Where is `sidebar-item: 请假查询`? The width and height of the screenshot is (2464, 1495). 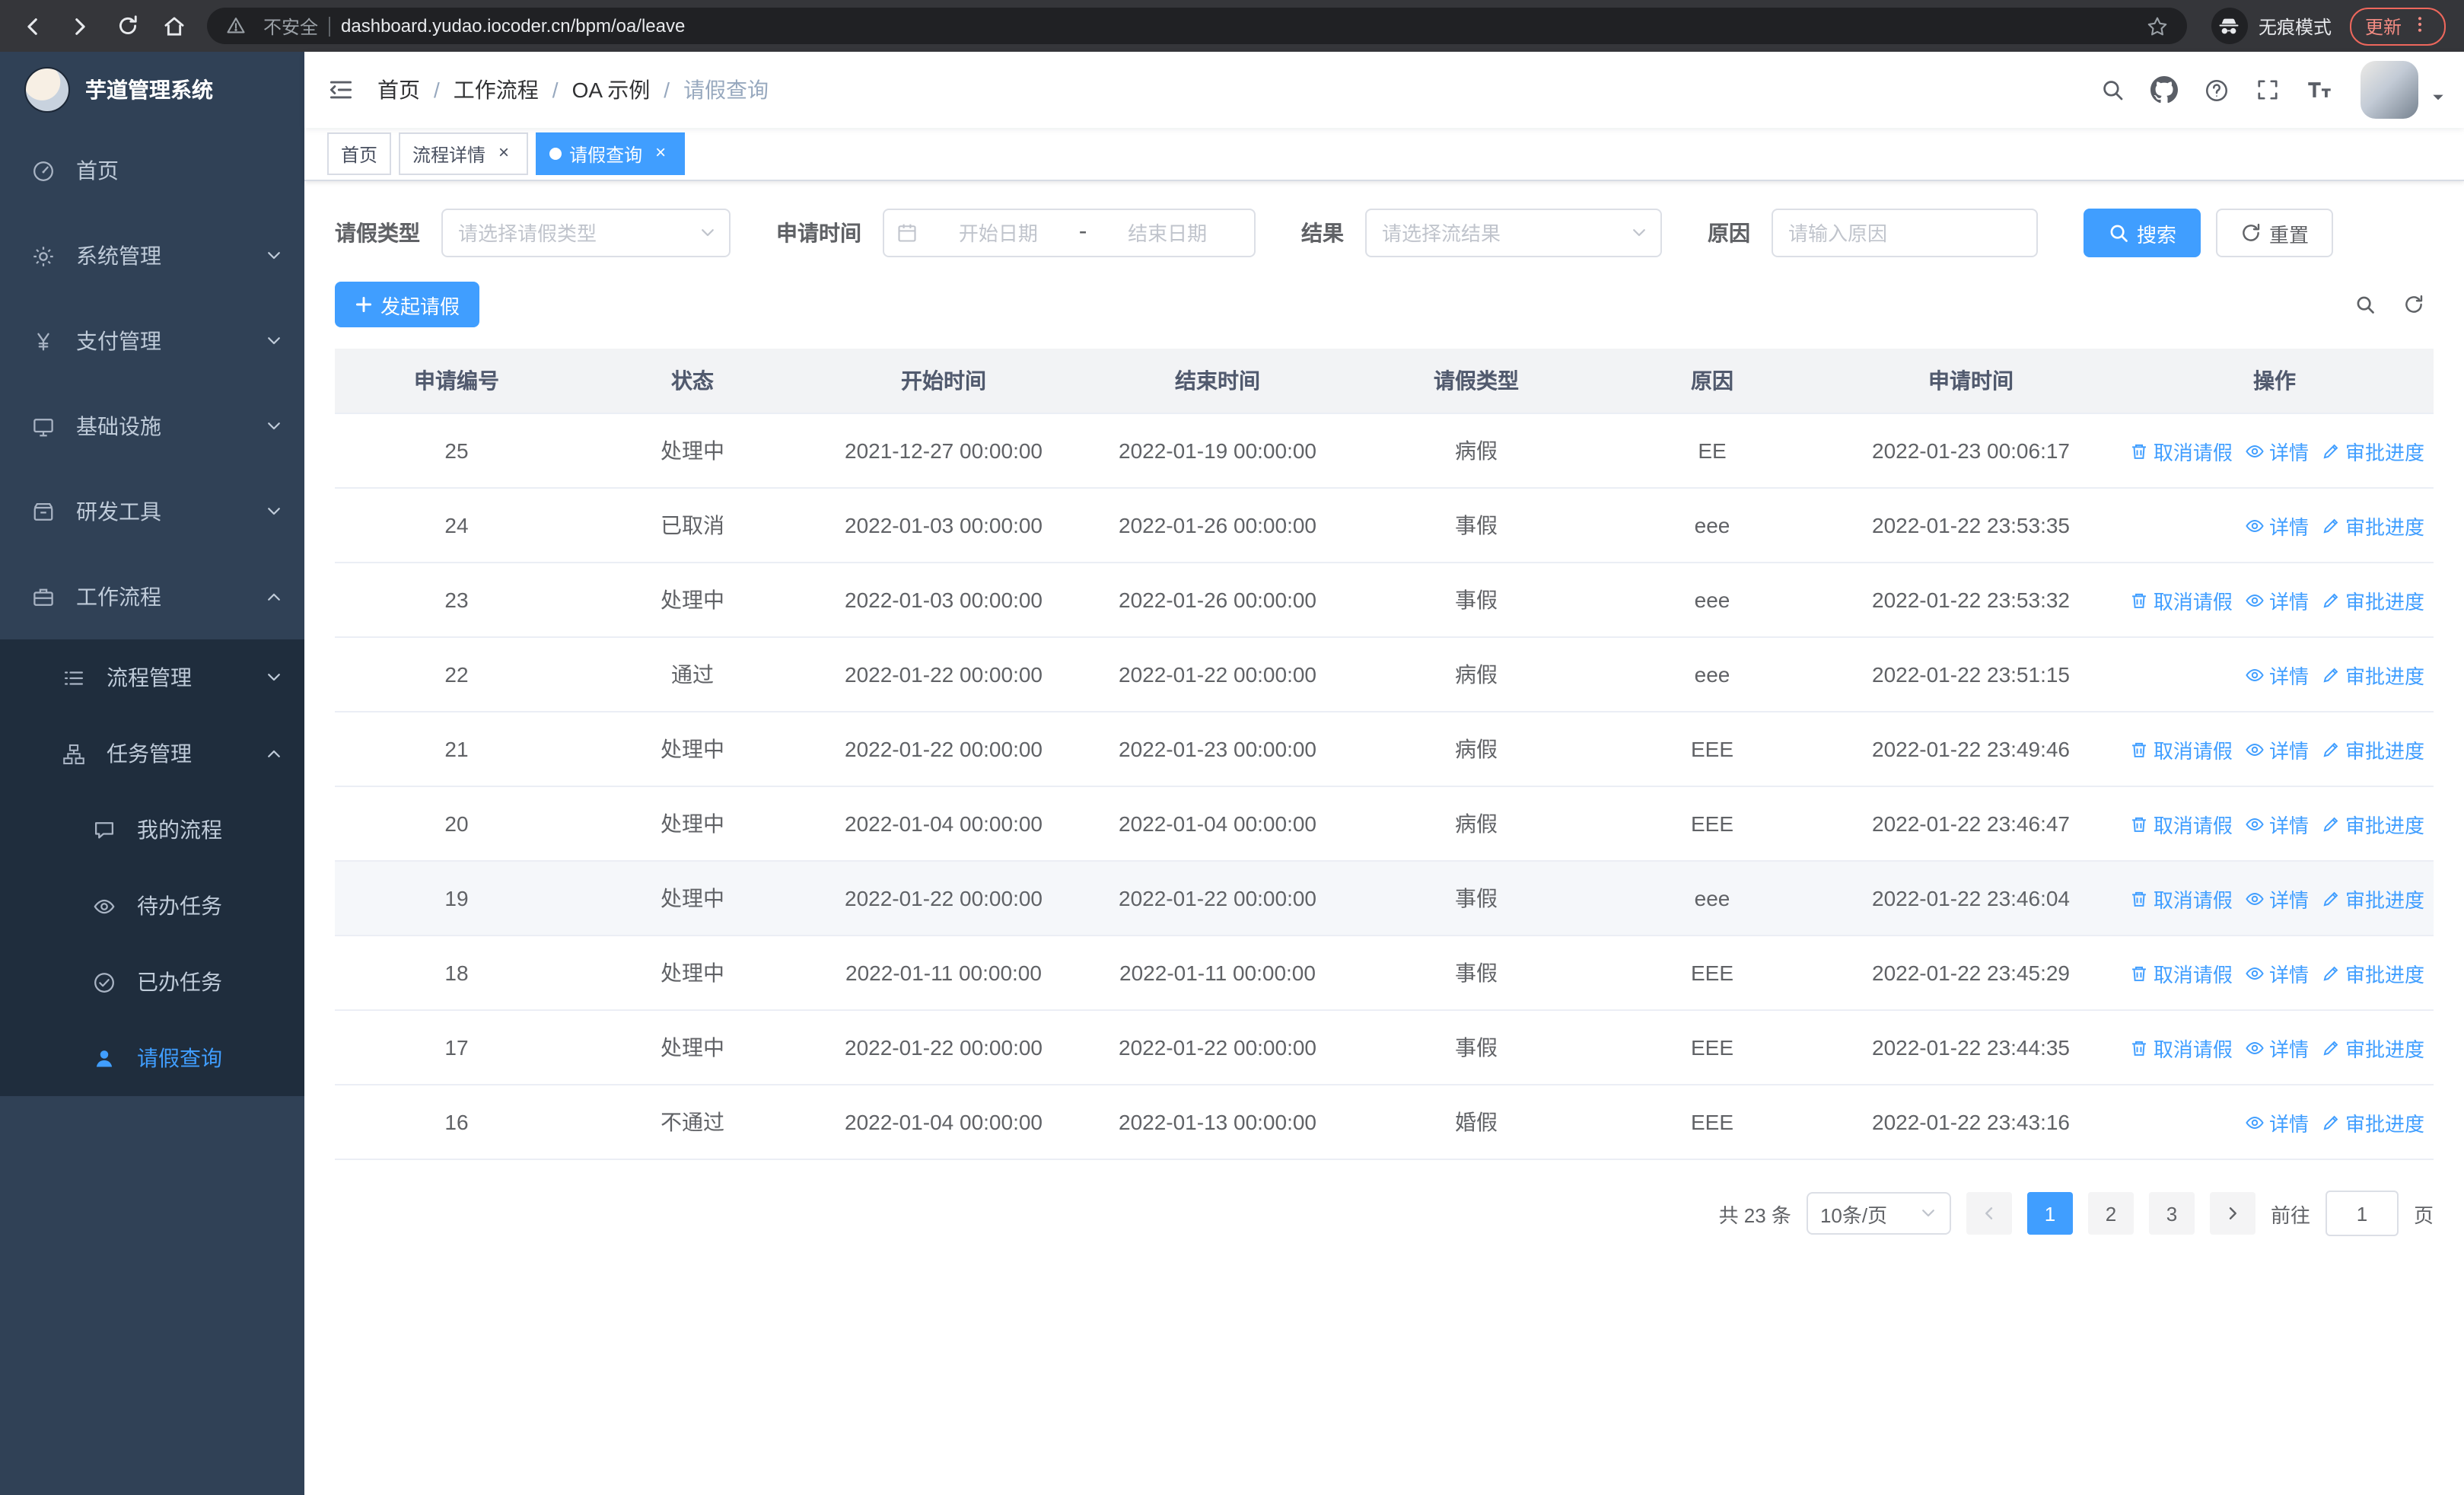 sidebar-item: 请假查询 is located at coordinates (152, 1058).